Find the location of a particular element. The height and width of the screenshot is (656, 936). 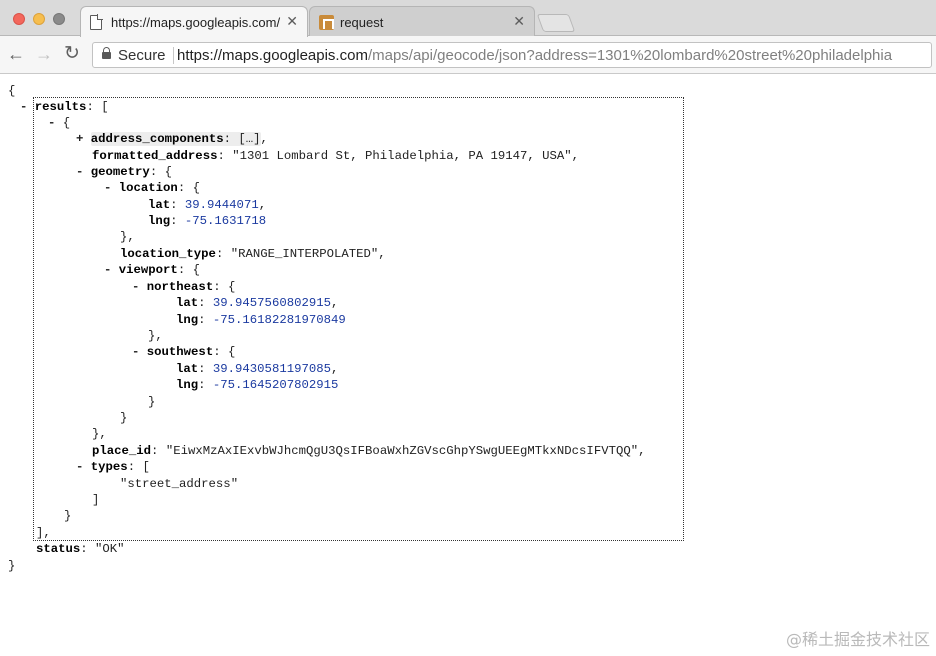

json-string-value: "street_address" is located at coordinates (179, 484).